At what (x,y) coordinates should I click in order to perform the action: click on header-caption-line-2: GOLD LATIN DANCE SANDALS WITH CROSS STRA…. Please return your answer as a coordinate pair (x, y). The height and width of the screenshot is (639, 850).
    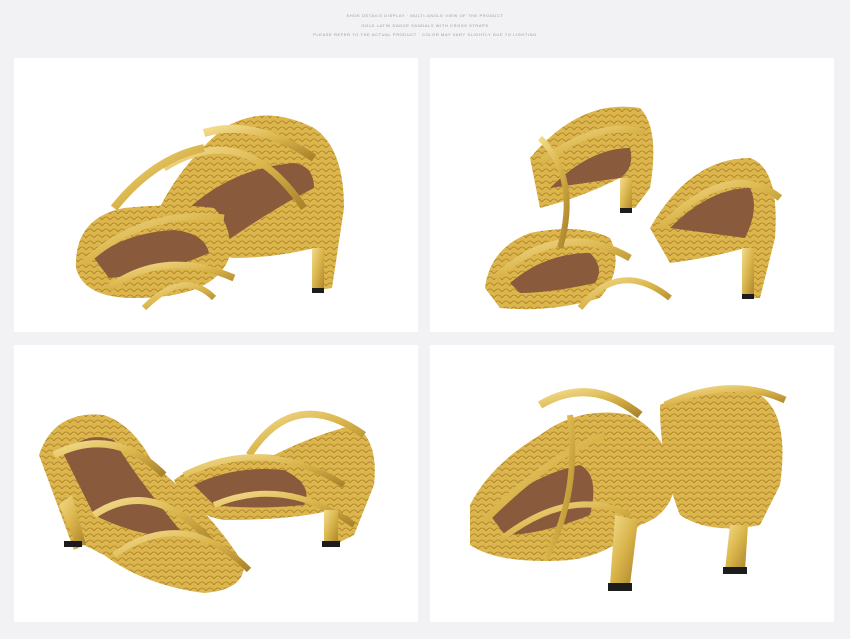
    Looking at the image, I should click on (425, 25).